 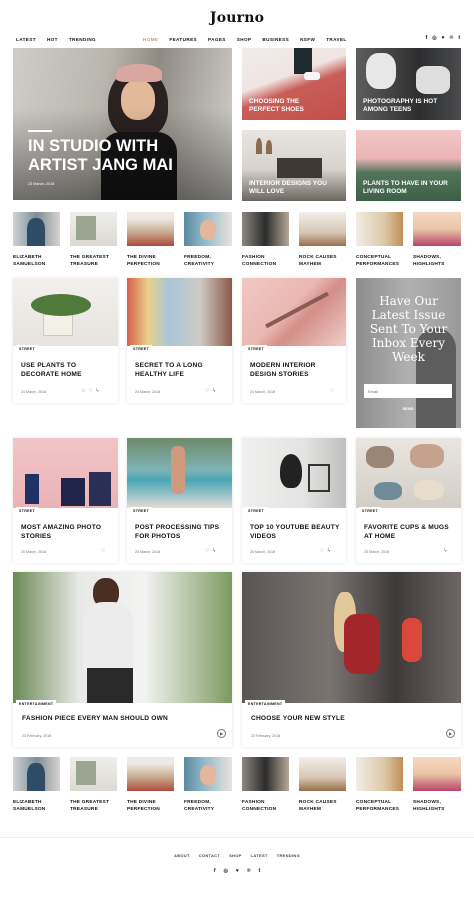 I want to click on thumb-1-title: ELIZABETH SAMUELSON, so click(x=37, y=261).